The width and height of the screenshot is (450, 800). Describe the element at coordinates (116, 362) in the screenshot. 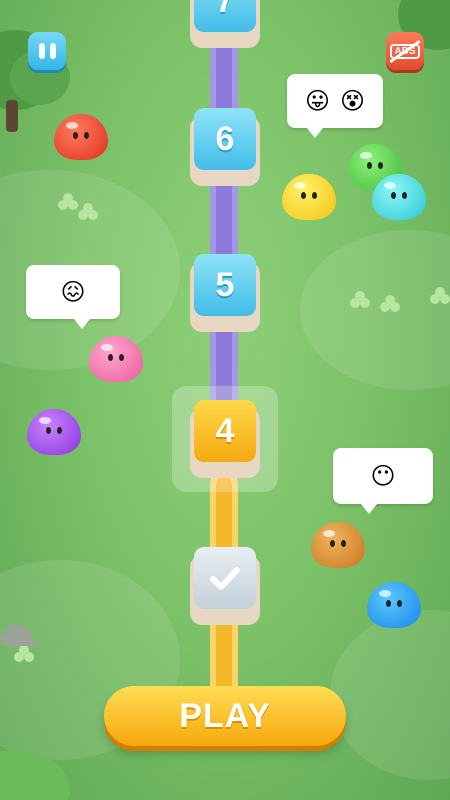

I see `pink-jelly-character` at that location.